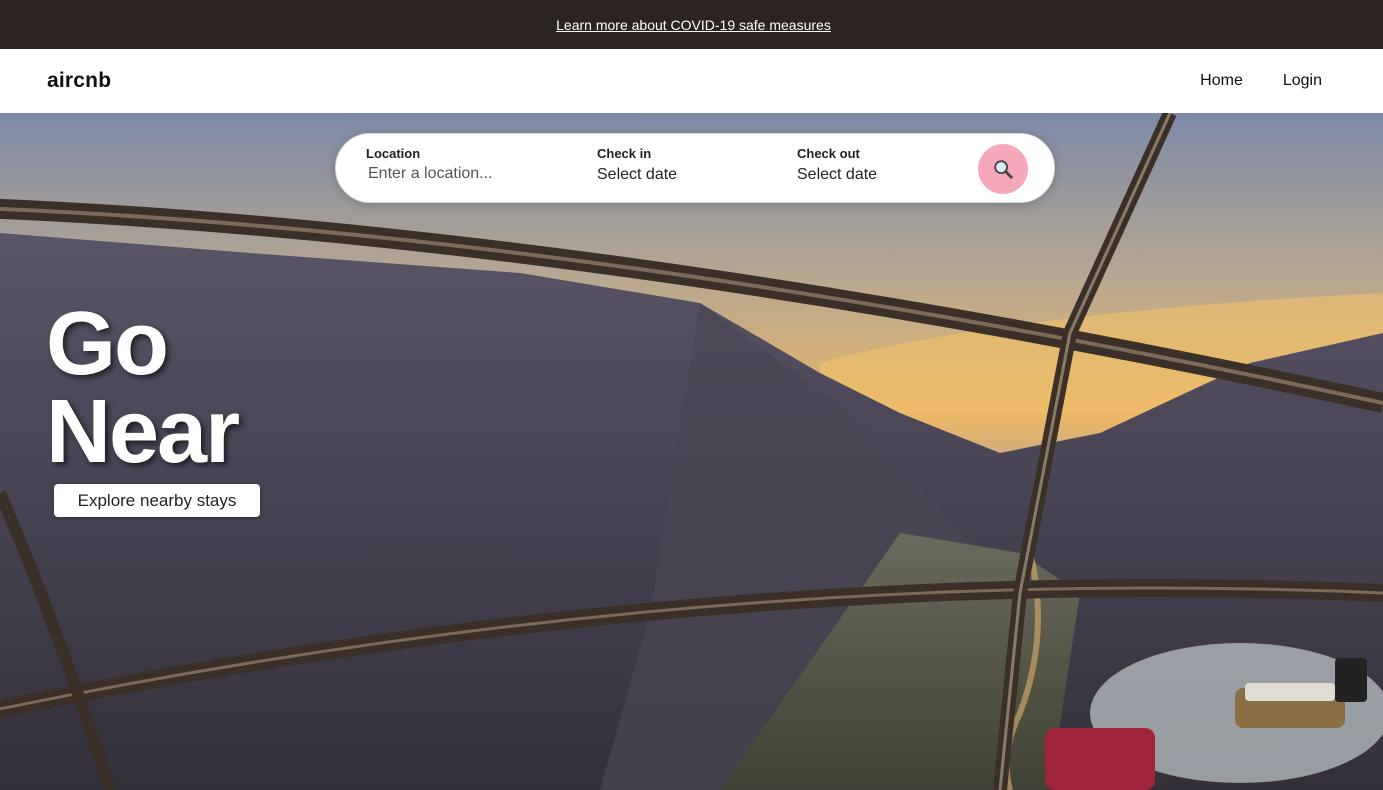  Describe the element at coordinates (466, 164) in the screenshot. I see `location-field: Location` at that location.